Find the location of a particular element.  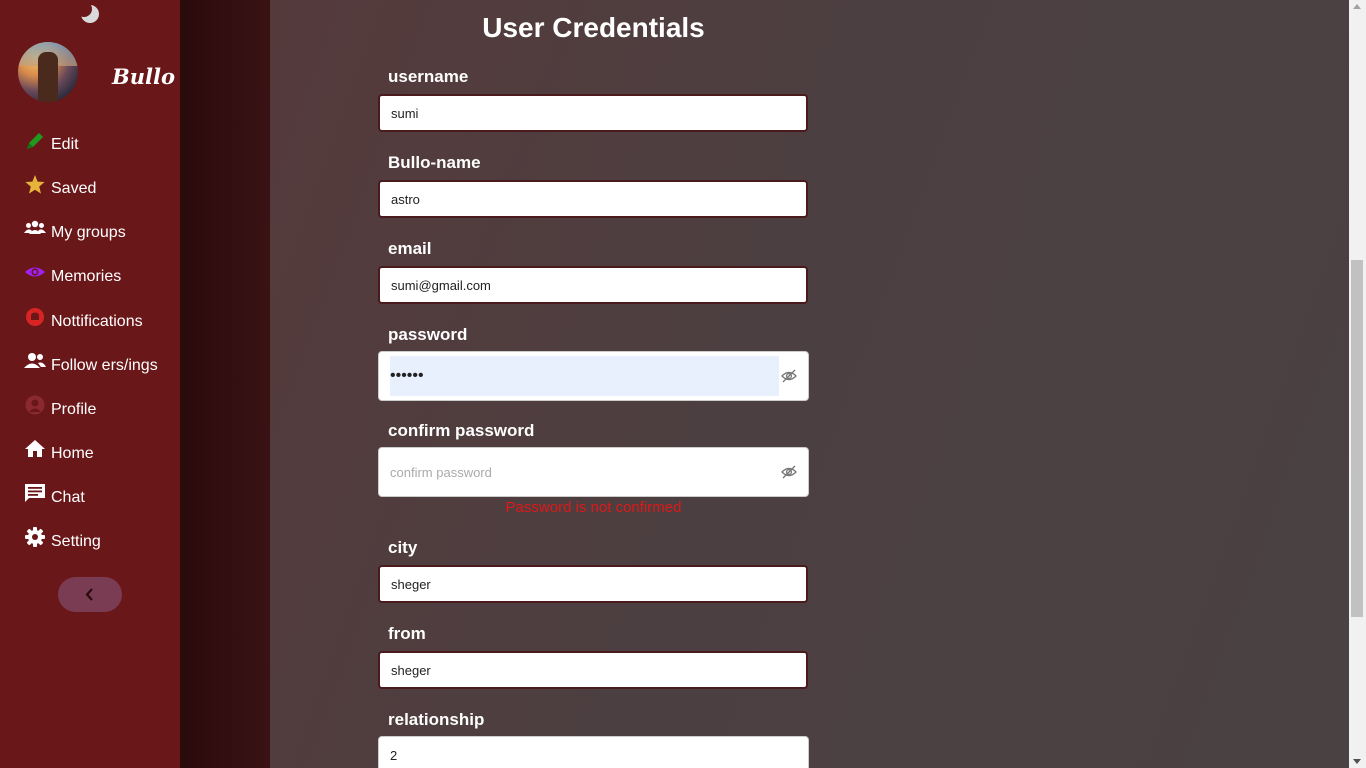

sidebar-item-edit: Edit is located at coordinates (90, 144).